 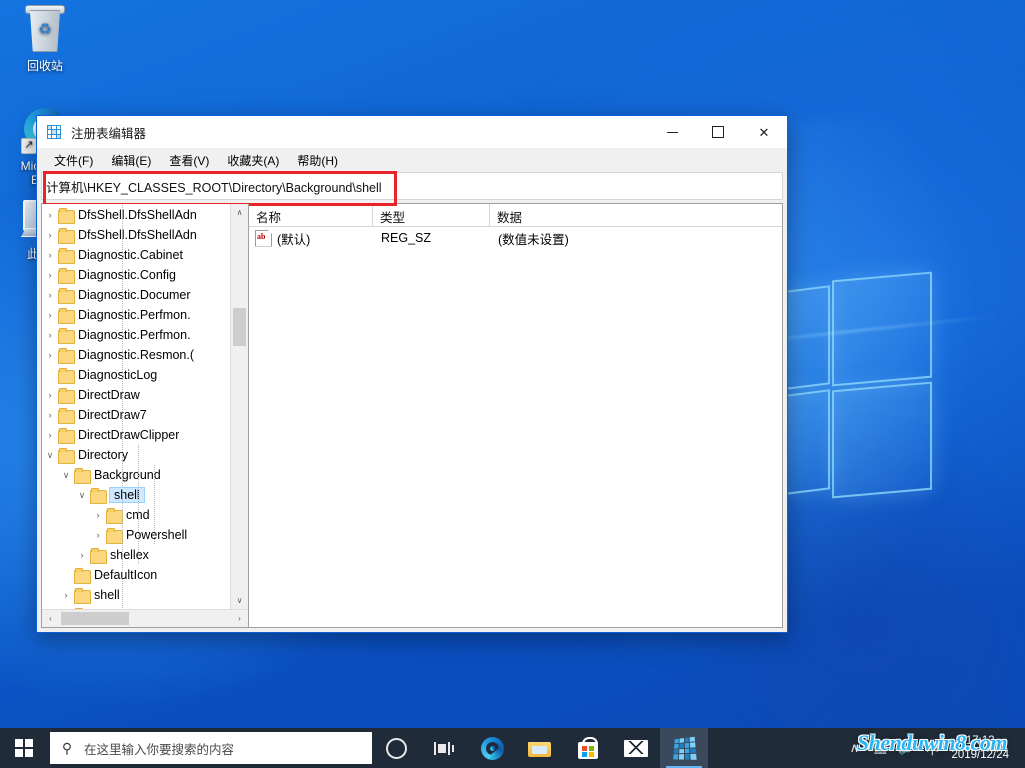 I want to click on tree-item: › DirectDrawClipper, so click(x=145, y=435).